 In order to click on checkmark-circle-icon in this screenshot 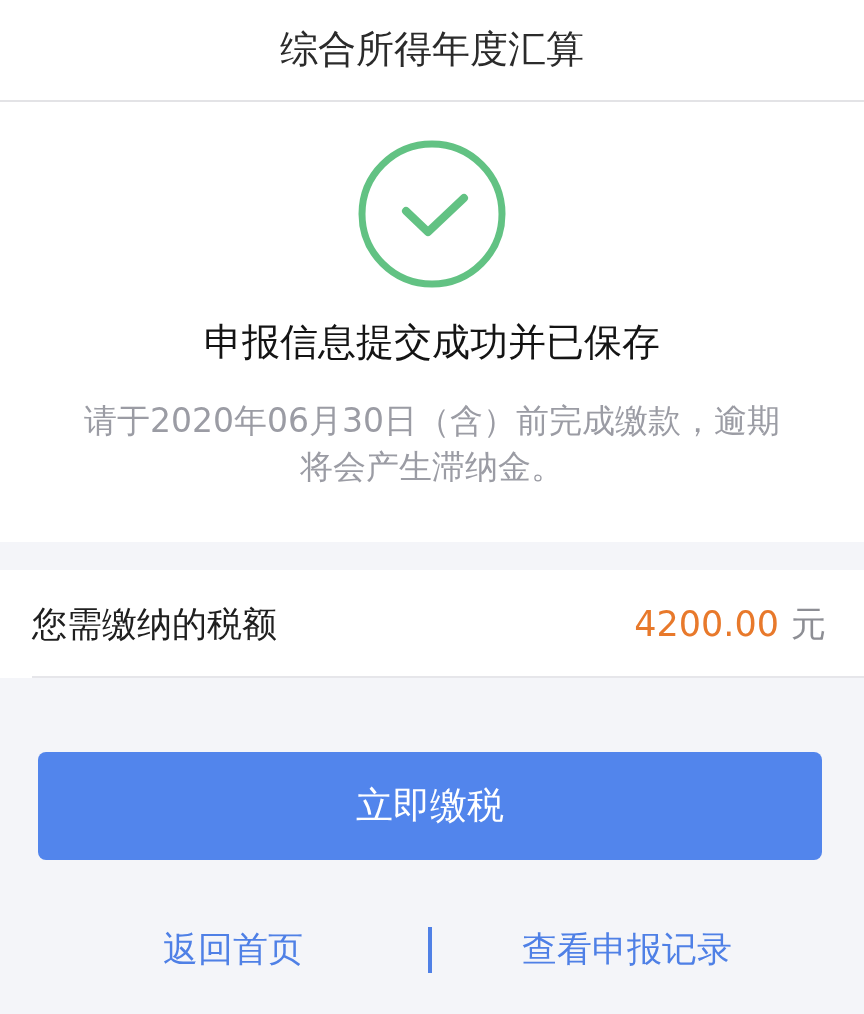, I will do `click(432, 214)`.